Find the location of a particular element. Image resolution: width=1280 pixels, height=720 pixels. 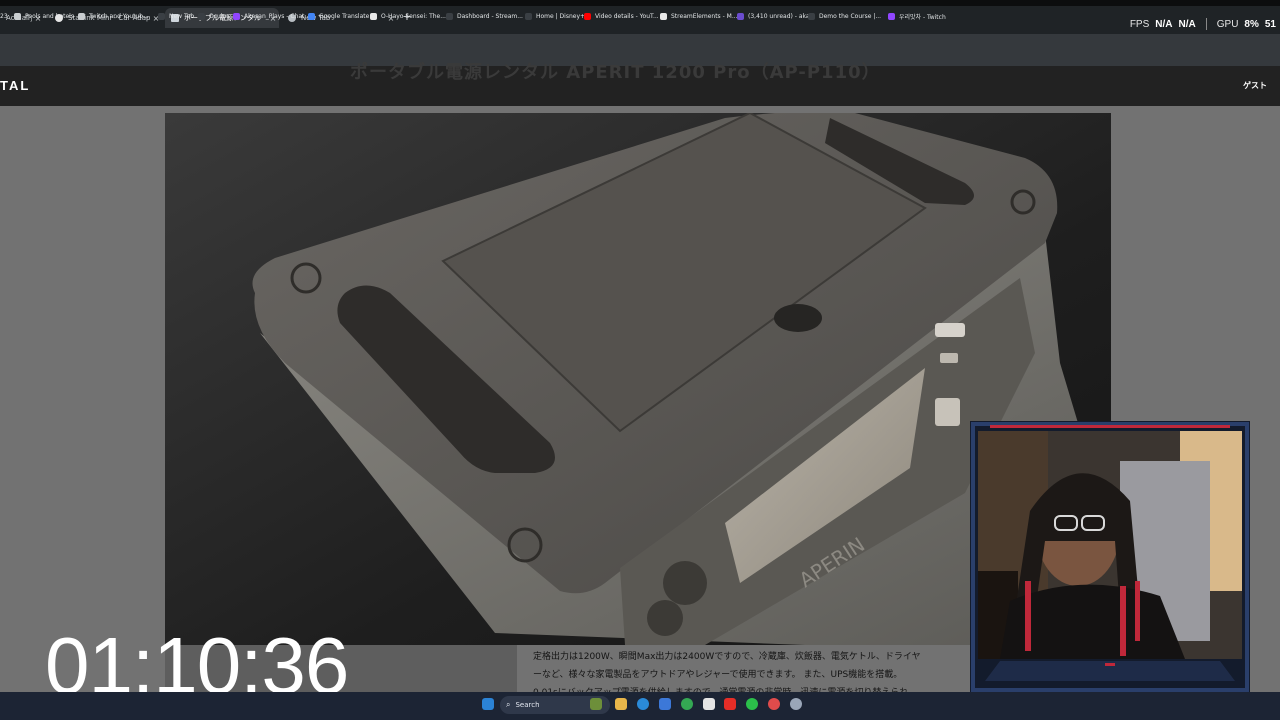

xbox-icon is located at coordinates (752, 704).